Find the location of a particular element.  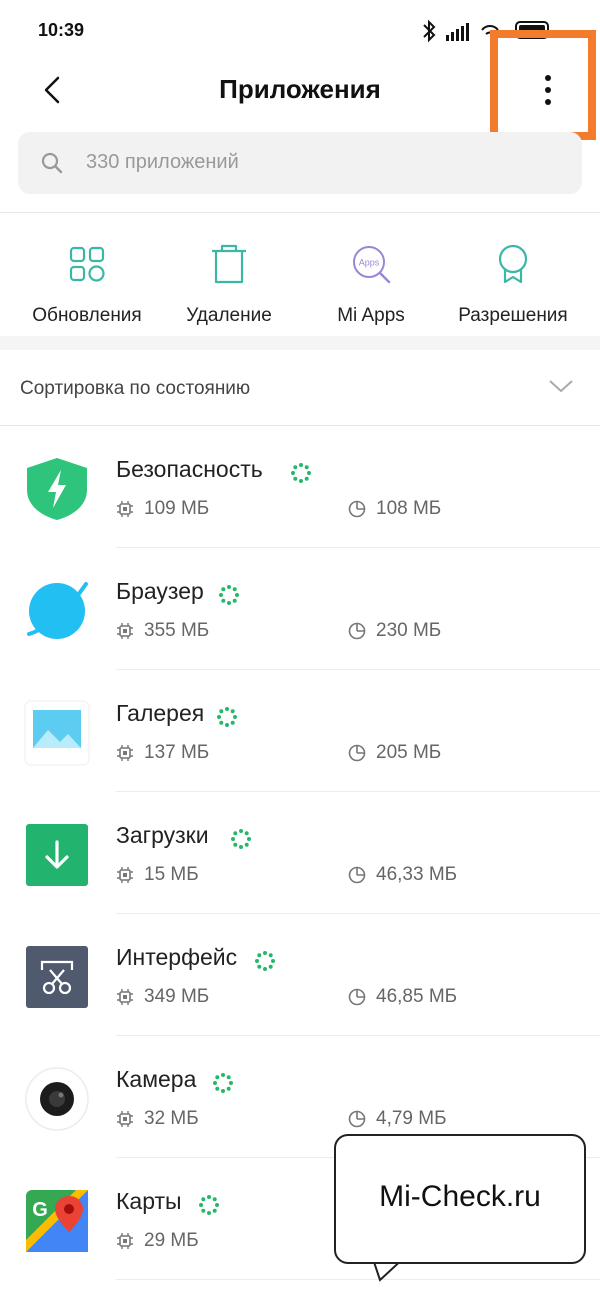

divider is located at coordinates (300, 212).